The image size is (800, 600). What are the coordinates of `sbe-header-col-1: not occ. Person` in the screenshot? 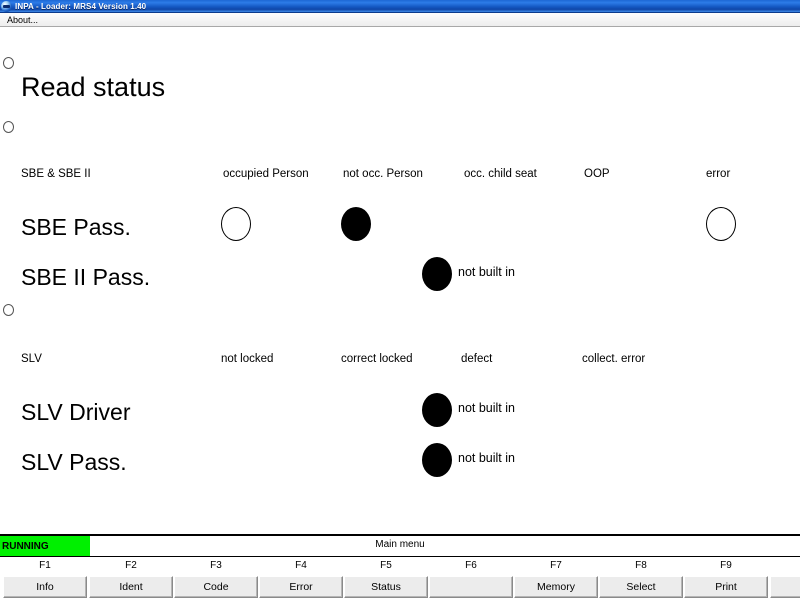 It's located at (383, 174).